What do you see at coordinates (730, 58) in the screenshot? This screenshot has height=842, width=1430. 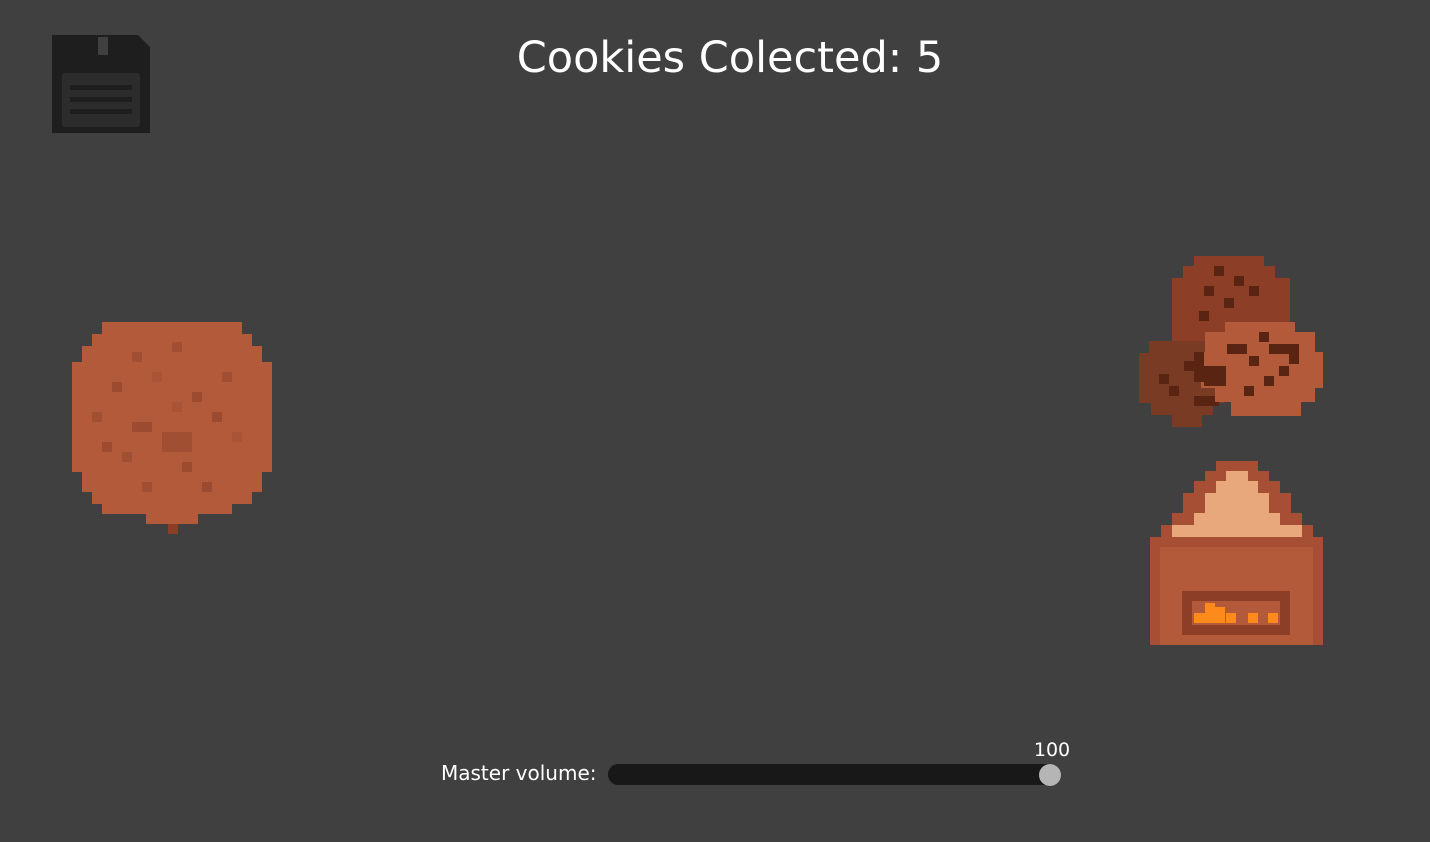 I see `cookies-collected-counter: Cookies Colected: 5` at bounding box center [730, 58].